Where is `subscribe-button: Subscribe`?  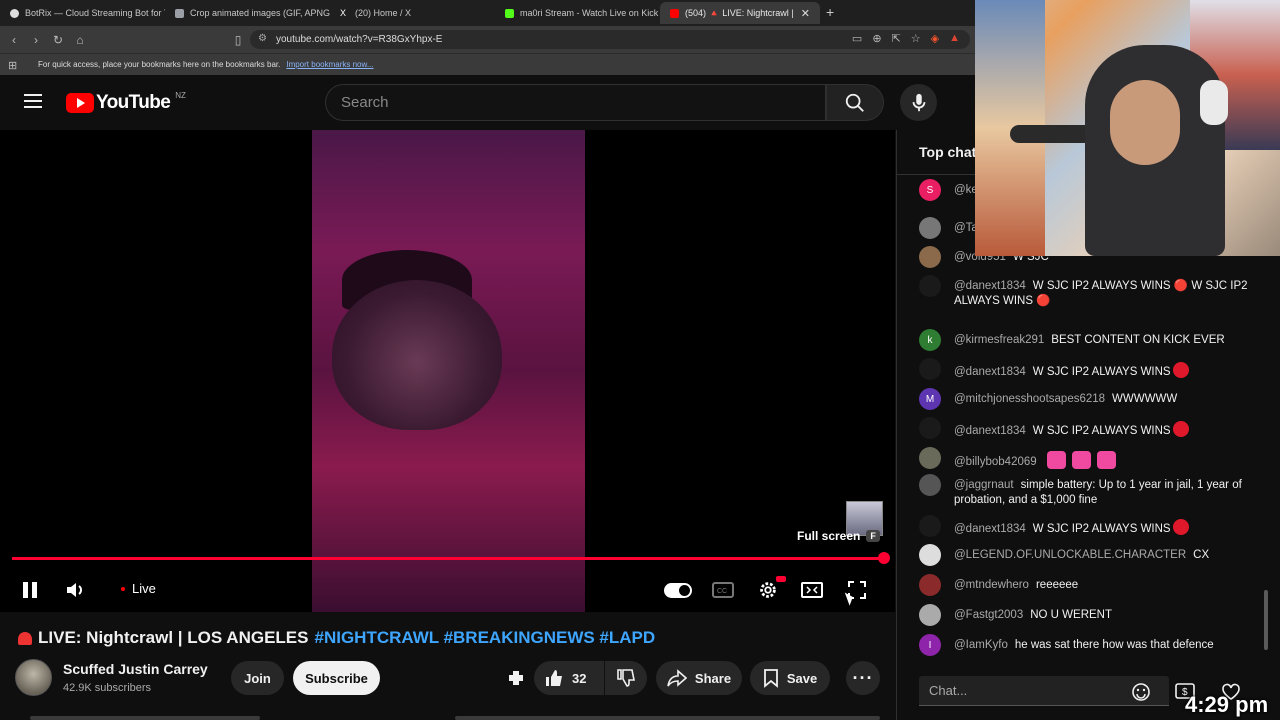
subscribe-button: Subscribe is located at coordinates (336, 678).